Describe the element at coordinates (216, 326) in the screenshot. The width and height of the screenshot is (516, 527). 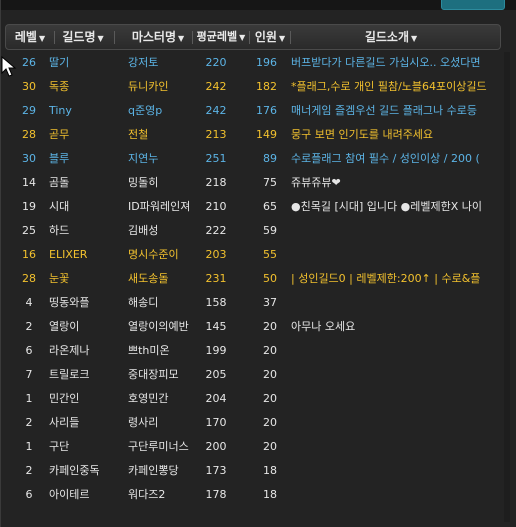
I see `cell-avg-level: 145` at that location.